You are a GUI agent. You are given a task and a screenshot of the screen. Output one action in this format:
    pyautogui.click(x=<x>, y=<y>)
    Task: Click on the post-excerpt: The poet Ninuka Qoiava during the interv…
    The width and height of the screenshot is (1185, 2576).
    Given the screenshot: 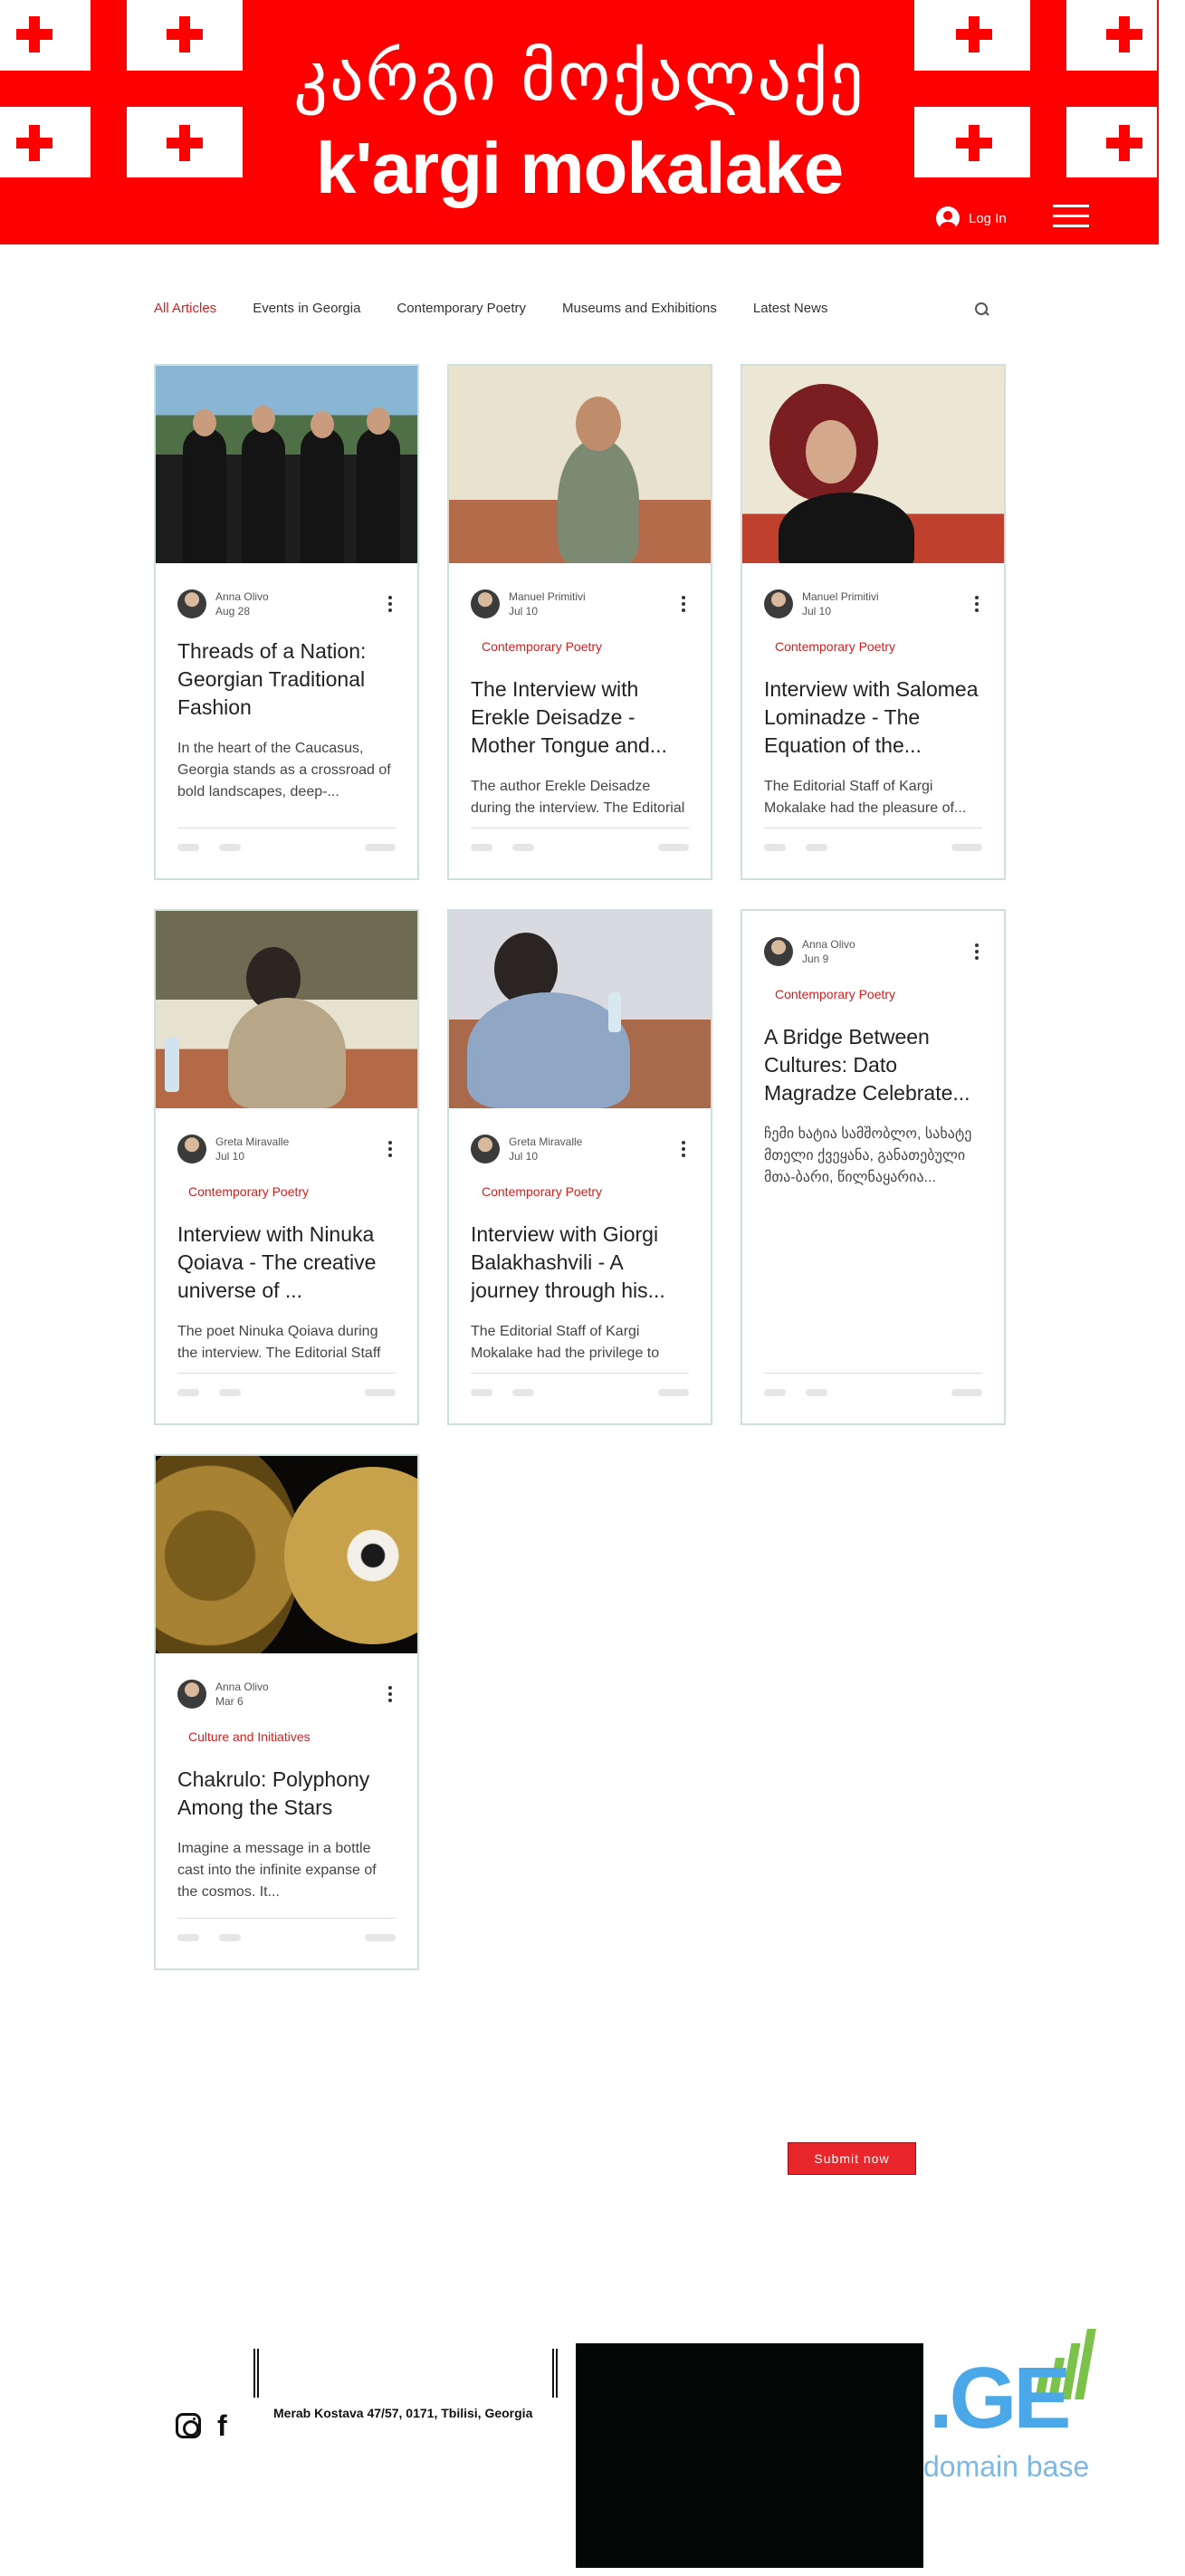 What is the action you would take?
    pyautogui.click(x=279, y=1342)
    